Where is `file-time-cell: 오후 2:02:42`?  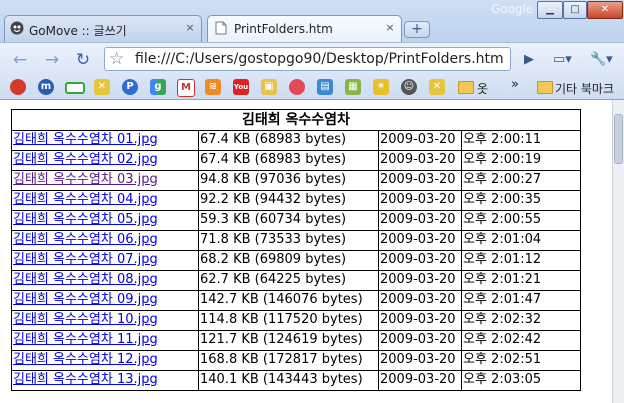 file-time-cell: 오후 2:02:42 is located at coordinates (521, 340).